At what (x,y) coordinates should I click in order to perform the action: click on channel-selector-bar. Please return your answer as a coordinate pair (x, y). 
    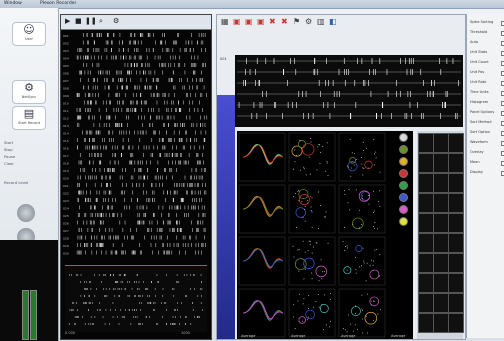
    Looking at the image, I should click on (226, 217).